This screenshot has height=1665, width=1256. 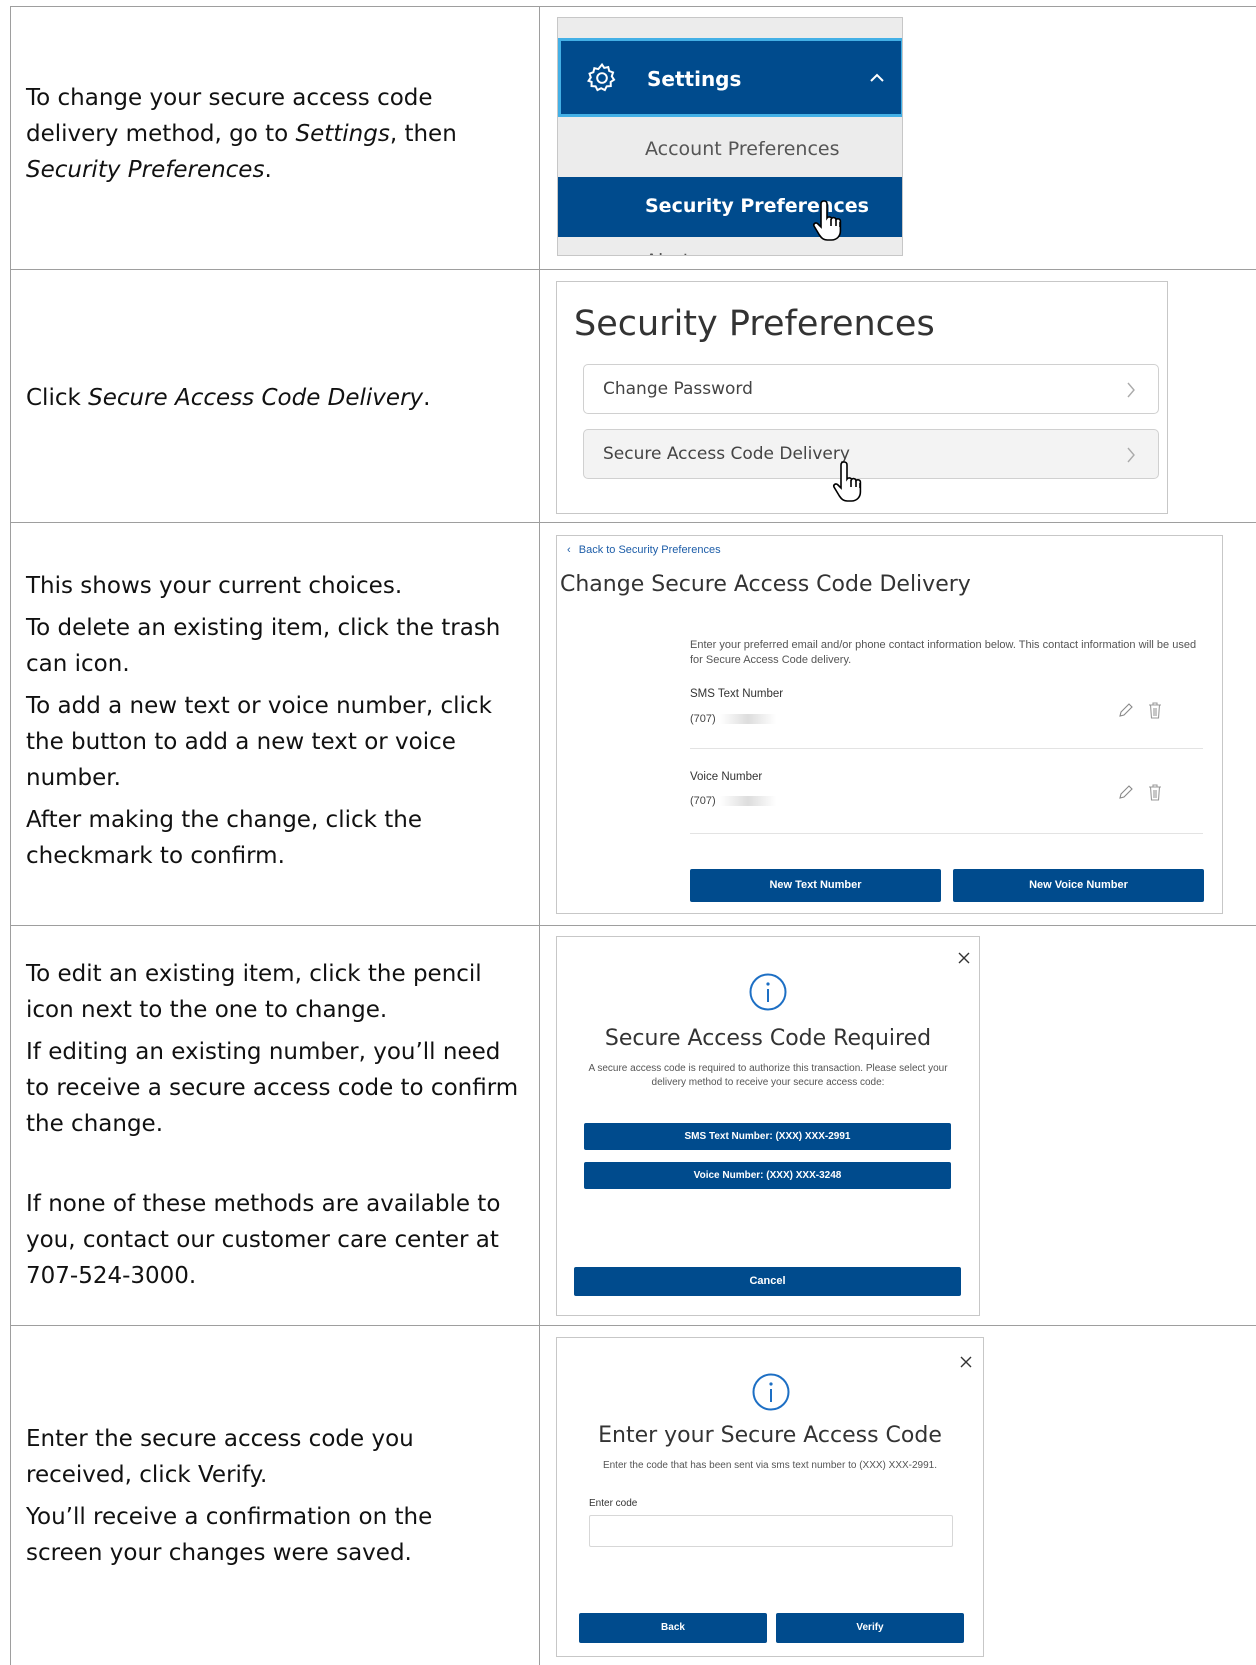 What do you see at coordinates (145, 170) in the screenshot?
I see `step-text-italic: Security Preferences` at bounding box center [145, 170].